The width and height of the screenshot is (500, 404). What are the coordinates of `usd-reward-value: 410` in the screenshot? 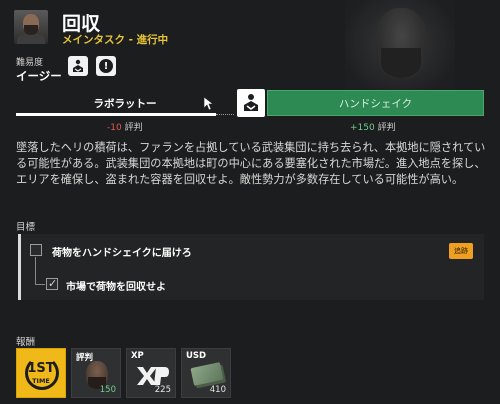 It's located at (217, 390).